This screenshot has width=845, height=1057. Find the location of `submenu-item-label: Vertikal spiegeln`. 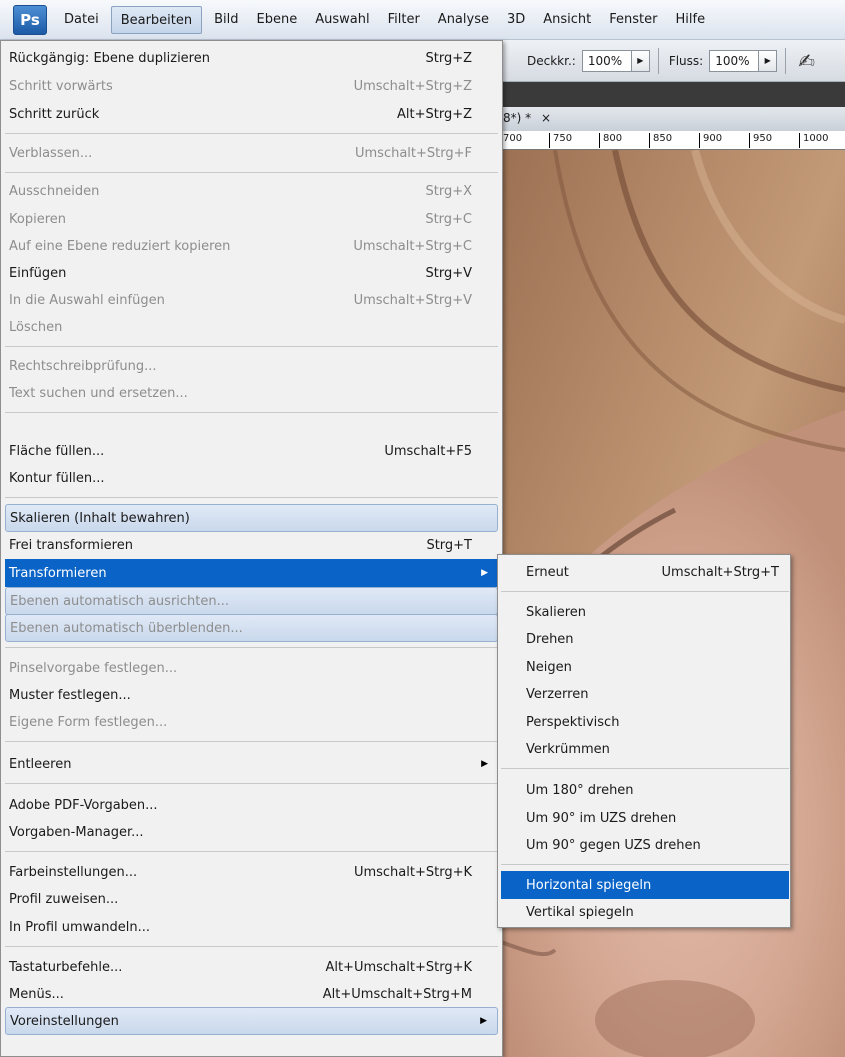

submenu-item-label: Vertikal spiegeln is located at coordinates (580, 912).